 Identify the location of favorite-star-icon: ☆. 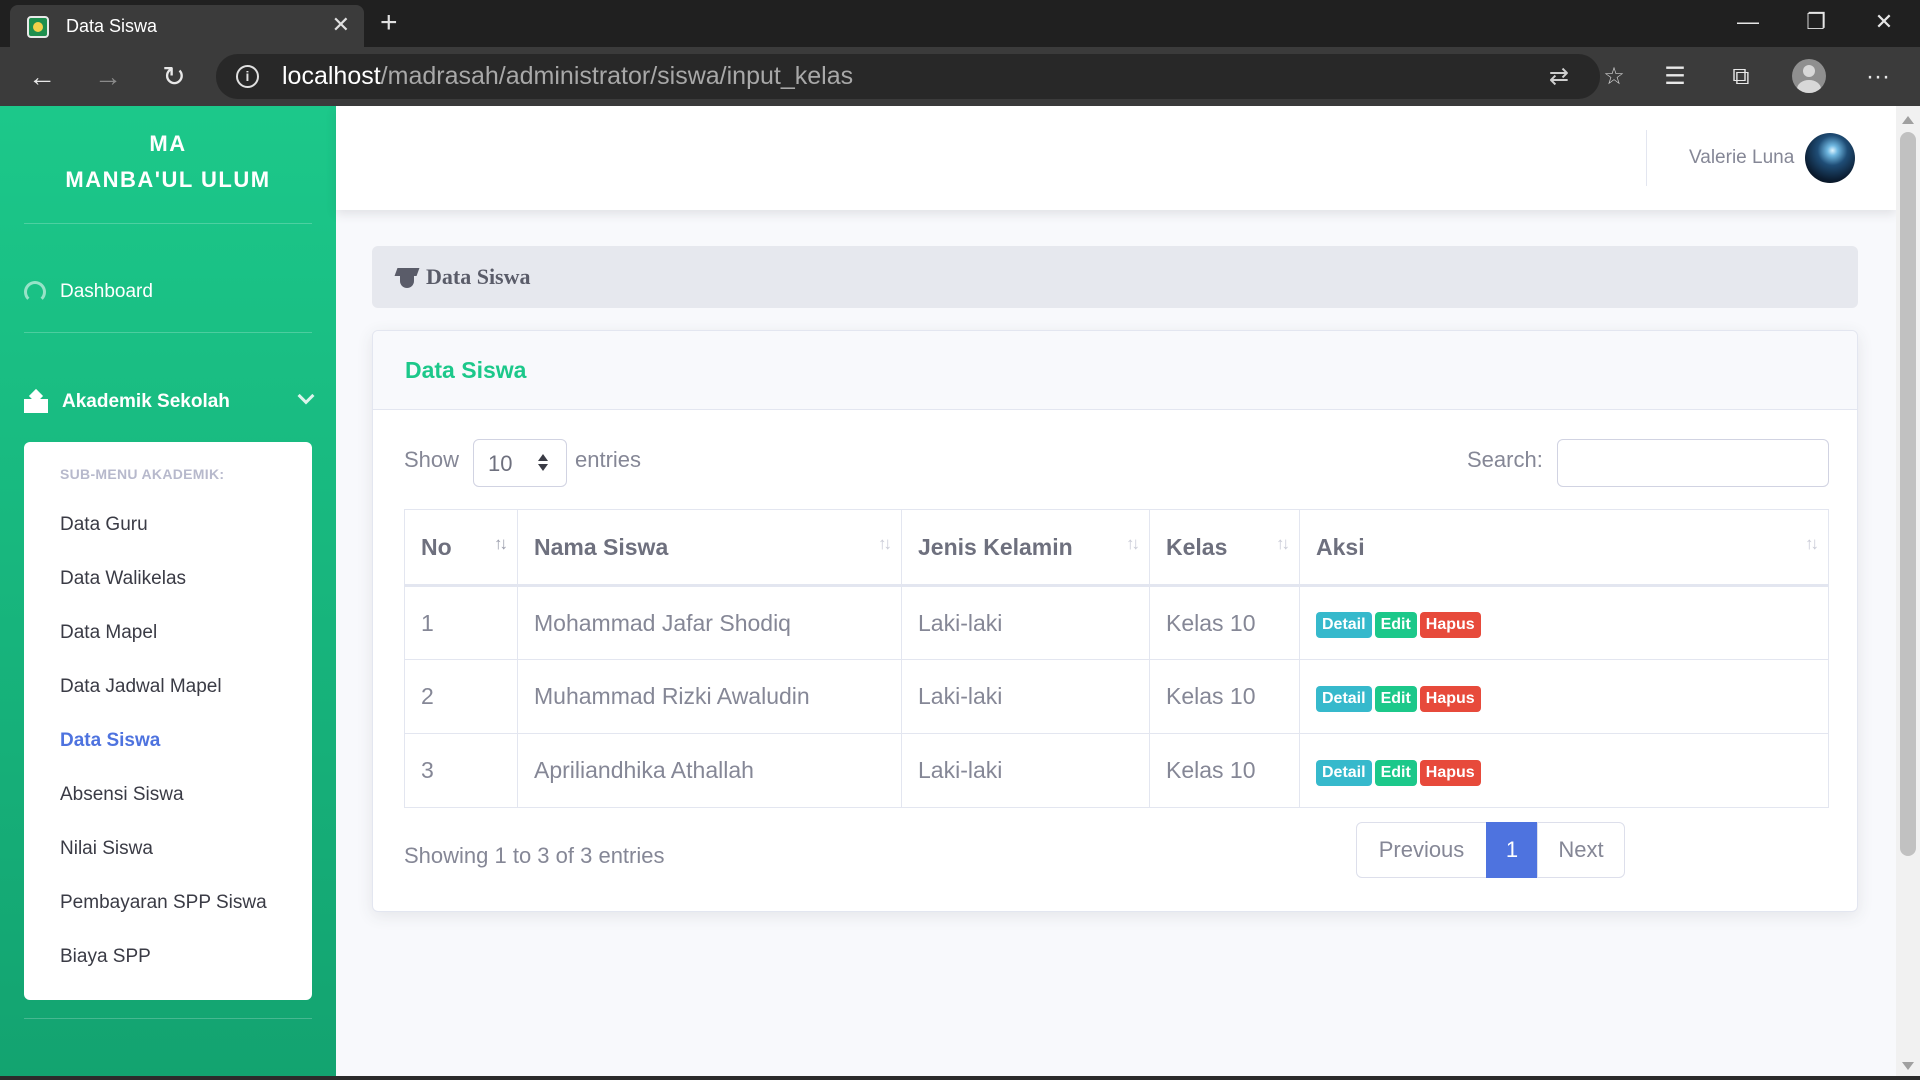
(1614, 77).